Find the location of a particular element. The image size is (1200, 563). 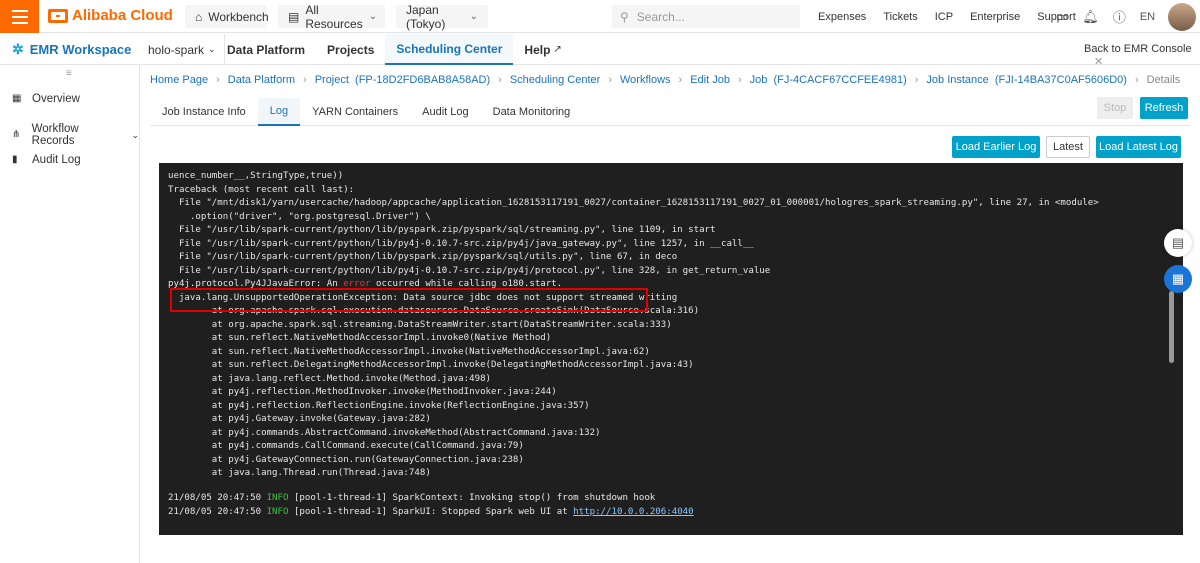

search-icon: ⚲ is located at coordinates (624, 16).